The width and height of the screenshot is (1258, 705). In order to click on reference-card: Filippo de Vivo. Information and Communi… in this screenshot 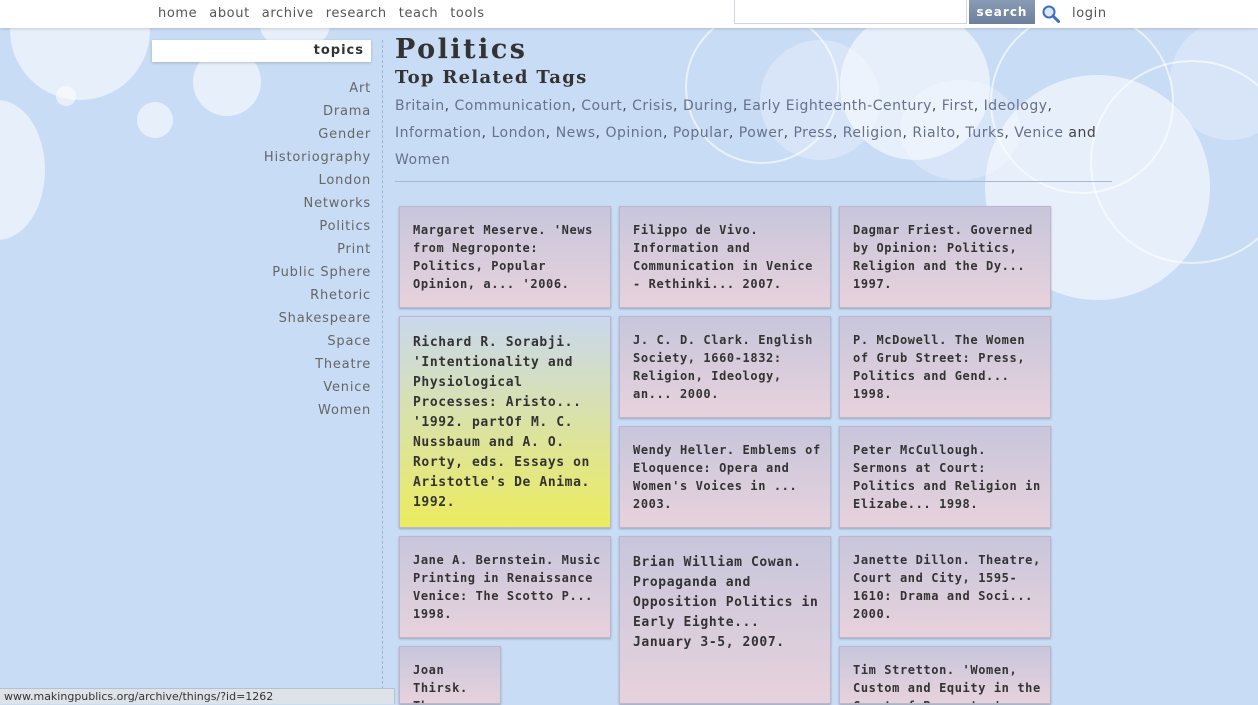, I will do `click(725, 257)`.